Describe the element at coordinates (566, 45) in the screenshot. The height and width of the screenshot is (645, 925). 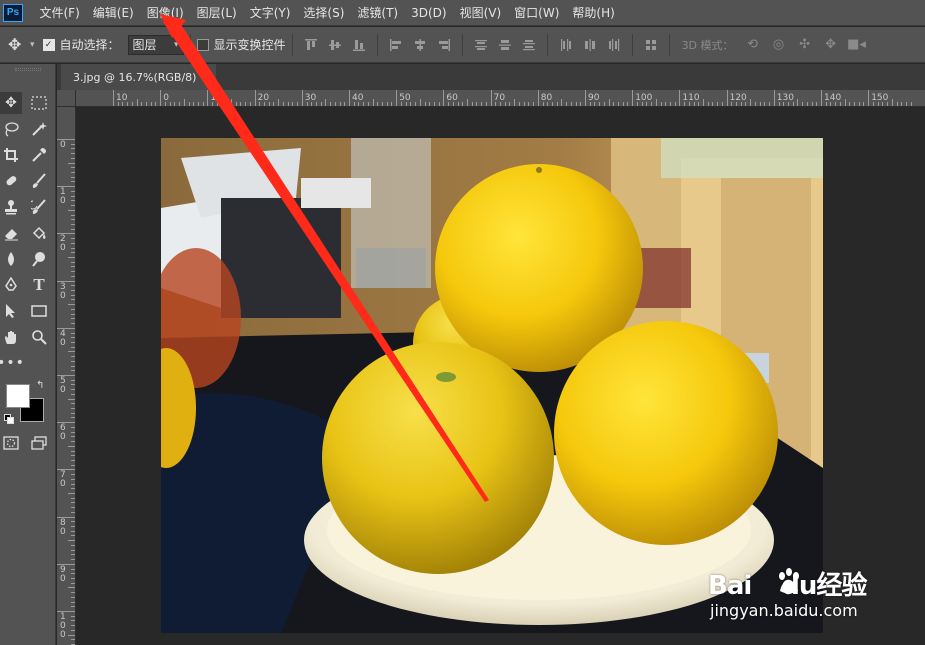
I see `distribute-left-icon` at that location.